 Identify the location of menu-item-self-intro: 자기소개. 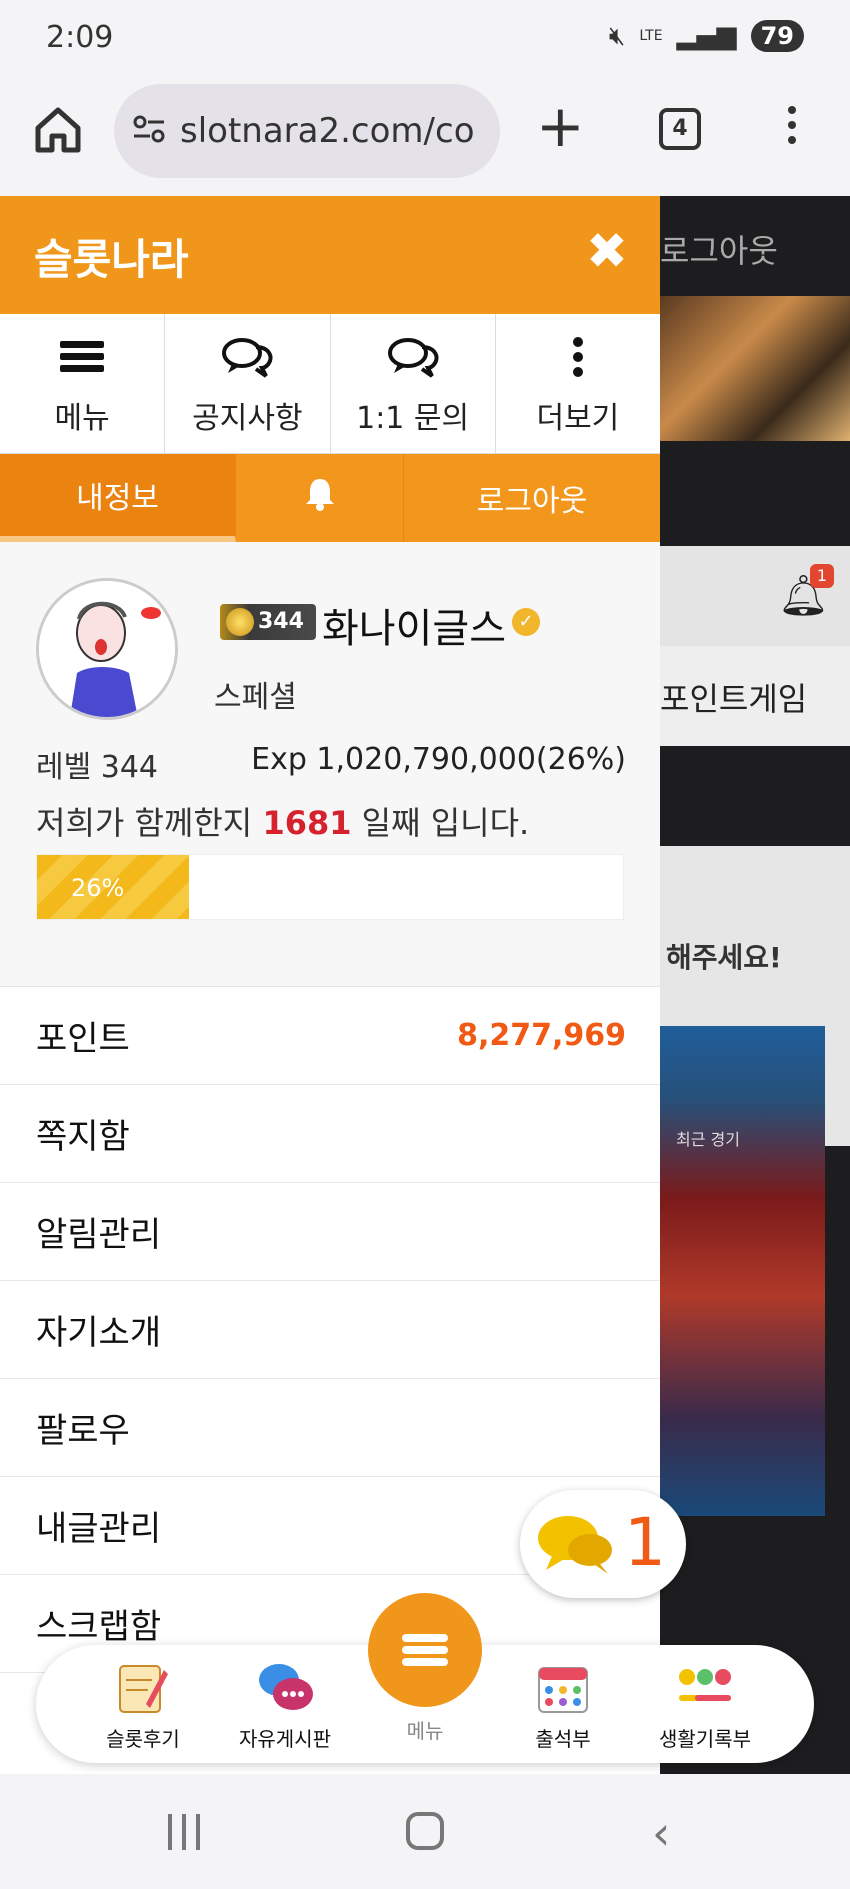
(330, 1330).